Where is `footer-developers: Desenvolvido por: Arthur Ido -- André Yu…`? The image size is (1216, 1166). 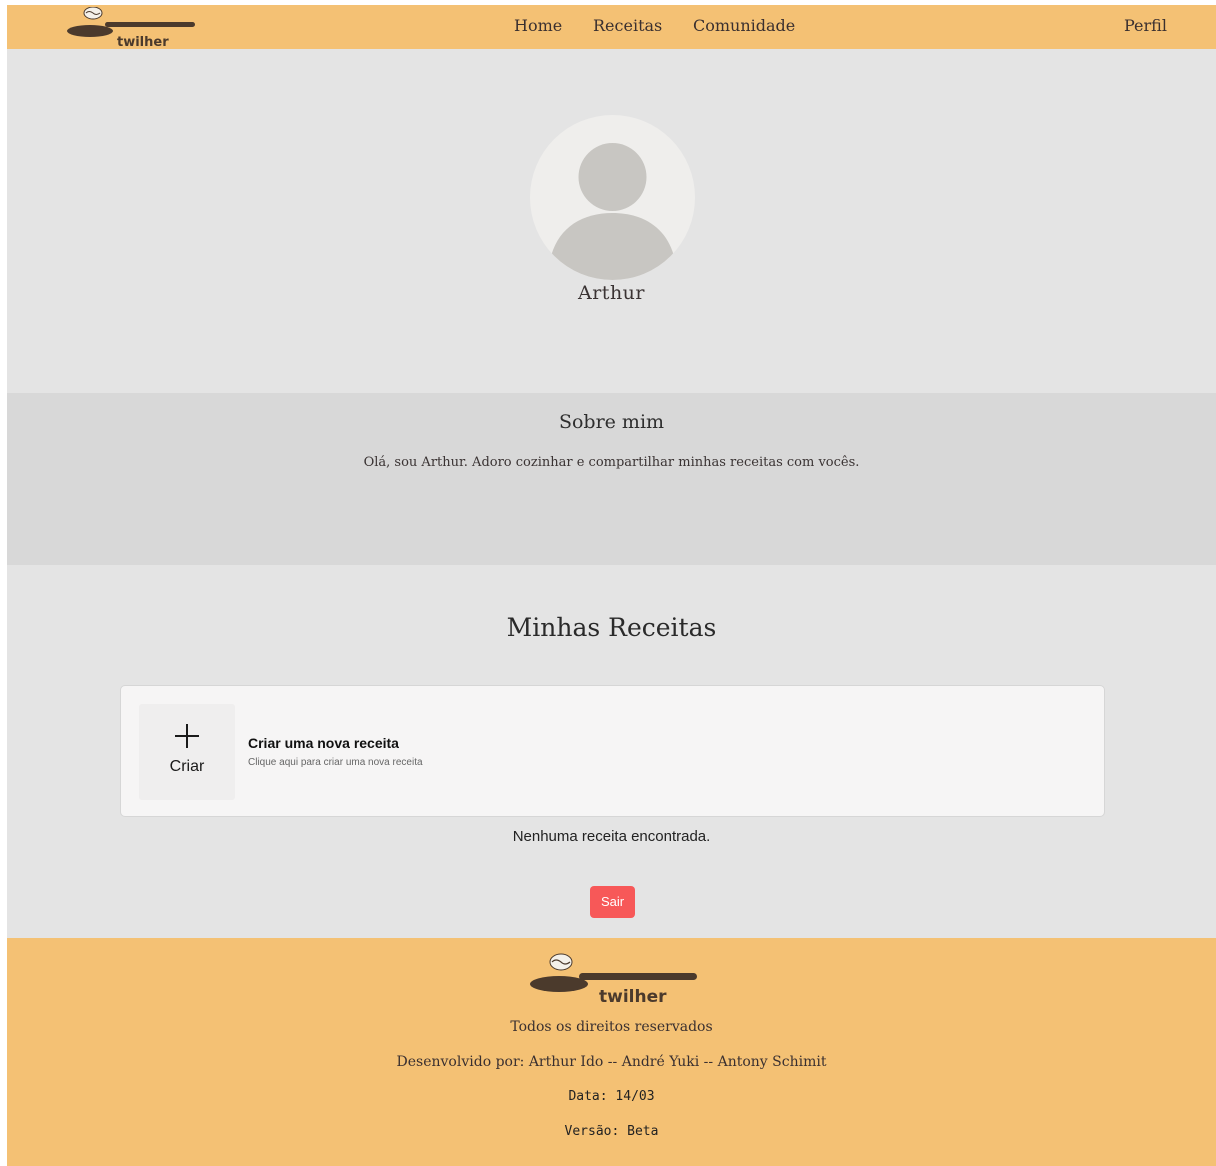
footer-developers: Desenvolvido por: Arthur Ido -- André Yu… is located at coordinates (611, 1062).